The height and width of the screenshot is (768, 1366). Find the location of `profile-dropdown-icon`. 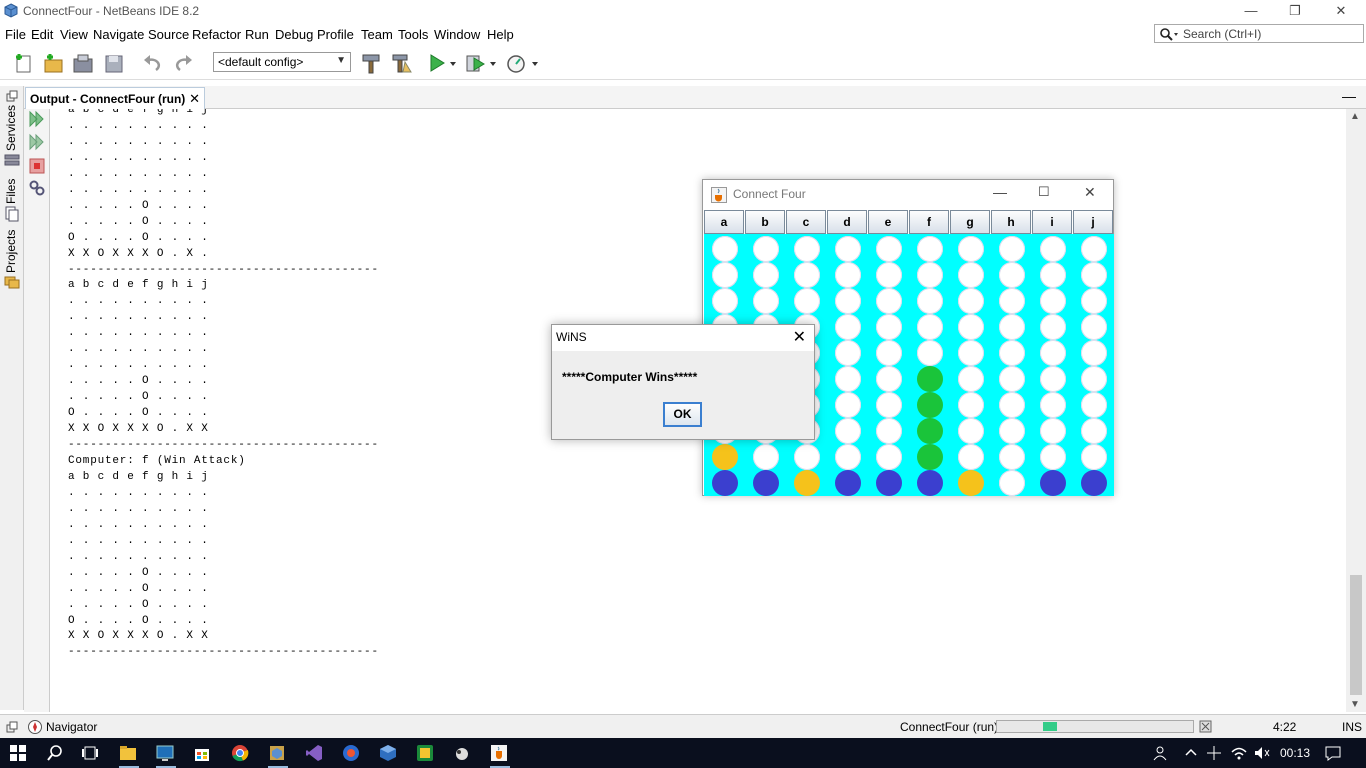

profile-dropdown-icon is located at coordinates (535, 63).